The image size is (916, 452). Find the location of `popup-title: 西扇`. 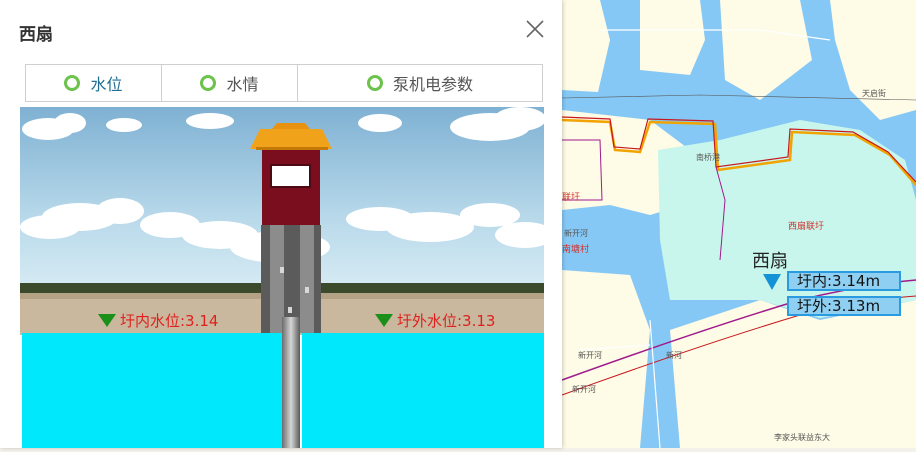

popup-title: 西扇 is located at coordinates (36, 35).